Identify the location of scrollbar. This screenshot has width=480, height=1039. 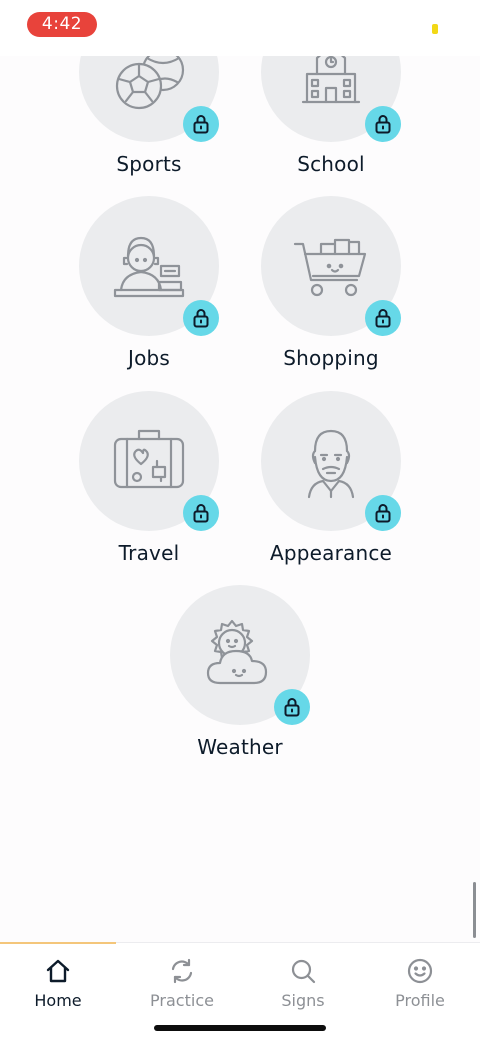
(474, 910).